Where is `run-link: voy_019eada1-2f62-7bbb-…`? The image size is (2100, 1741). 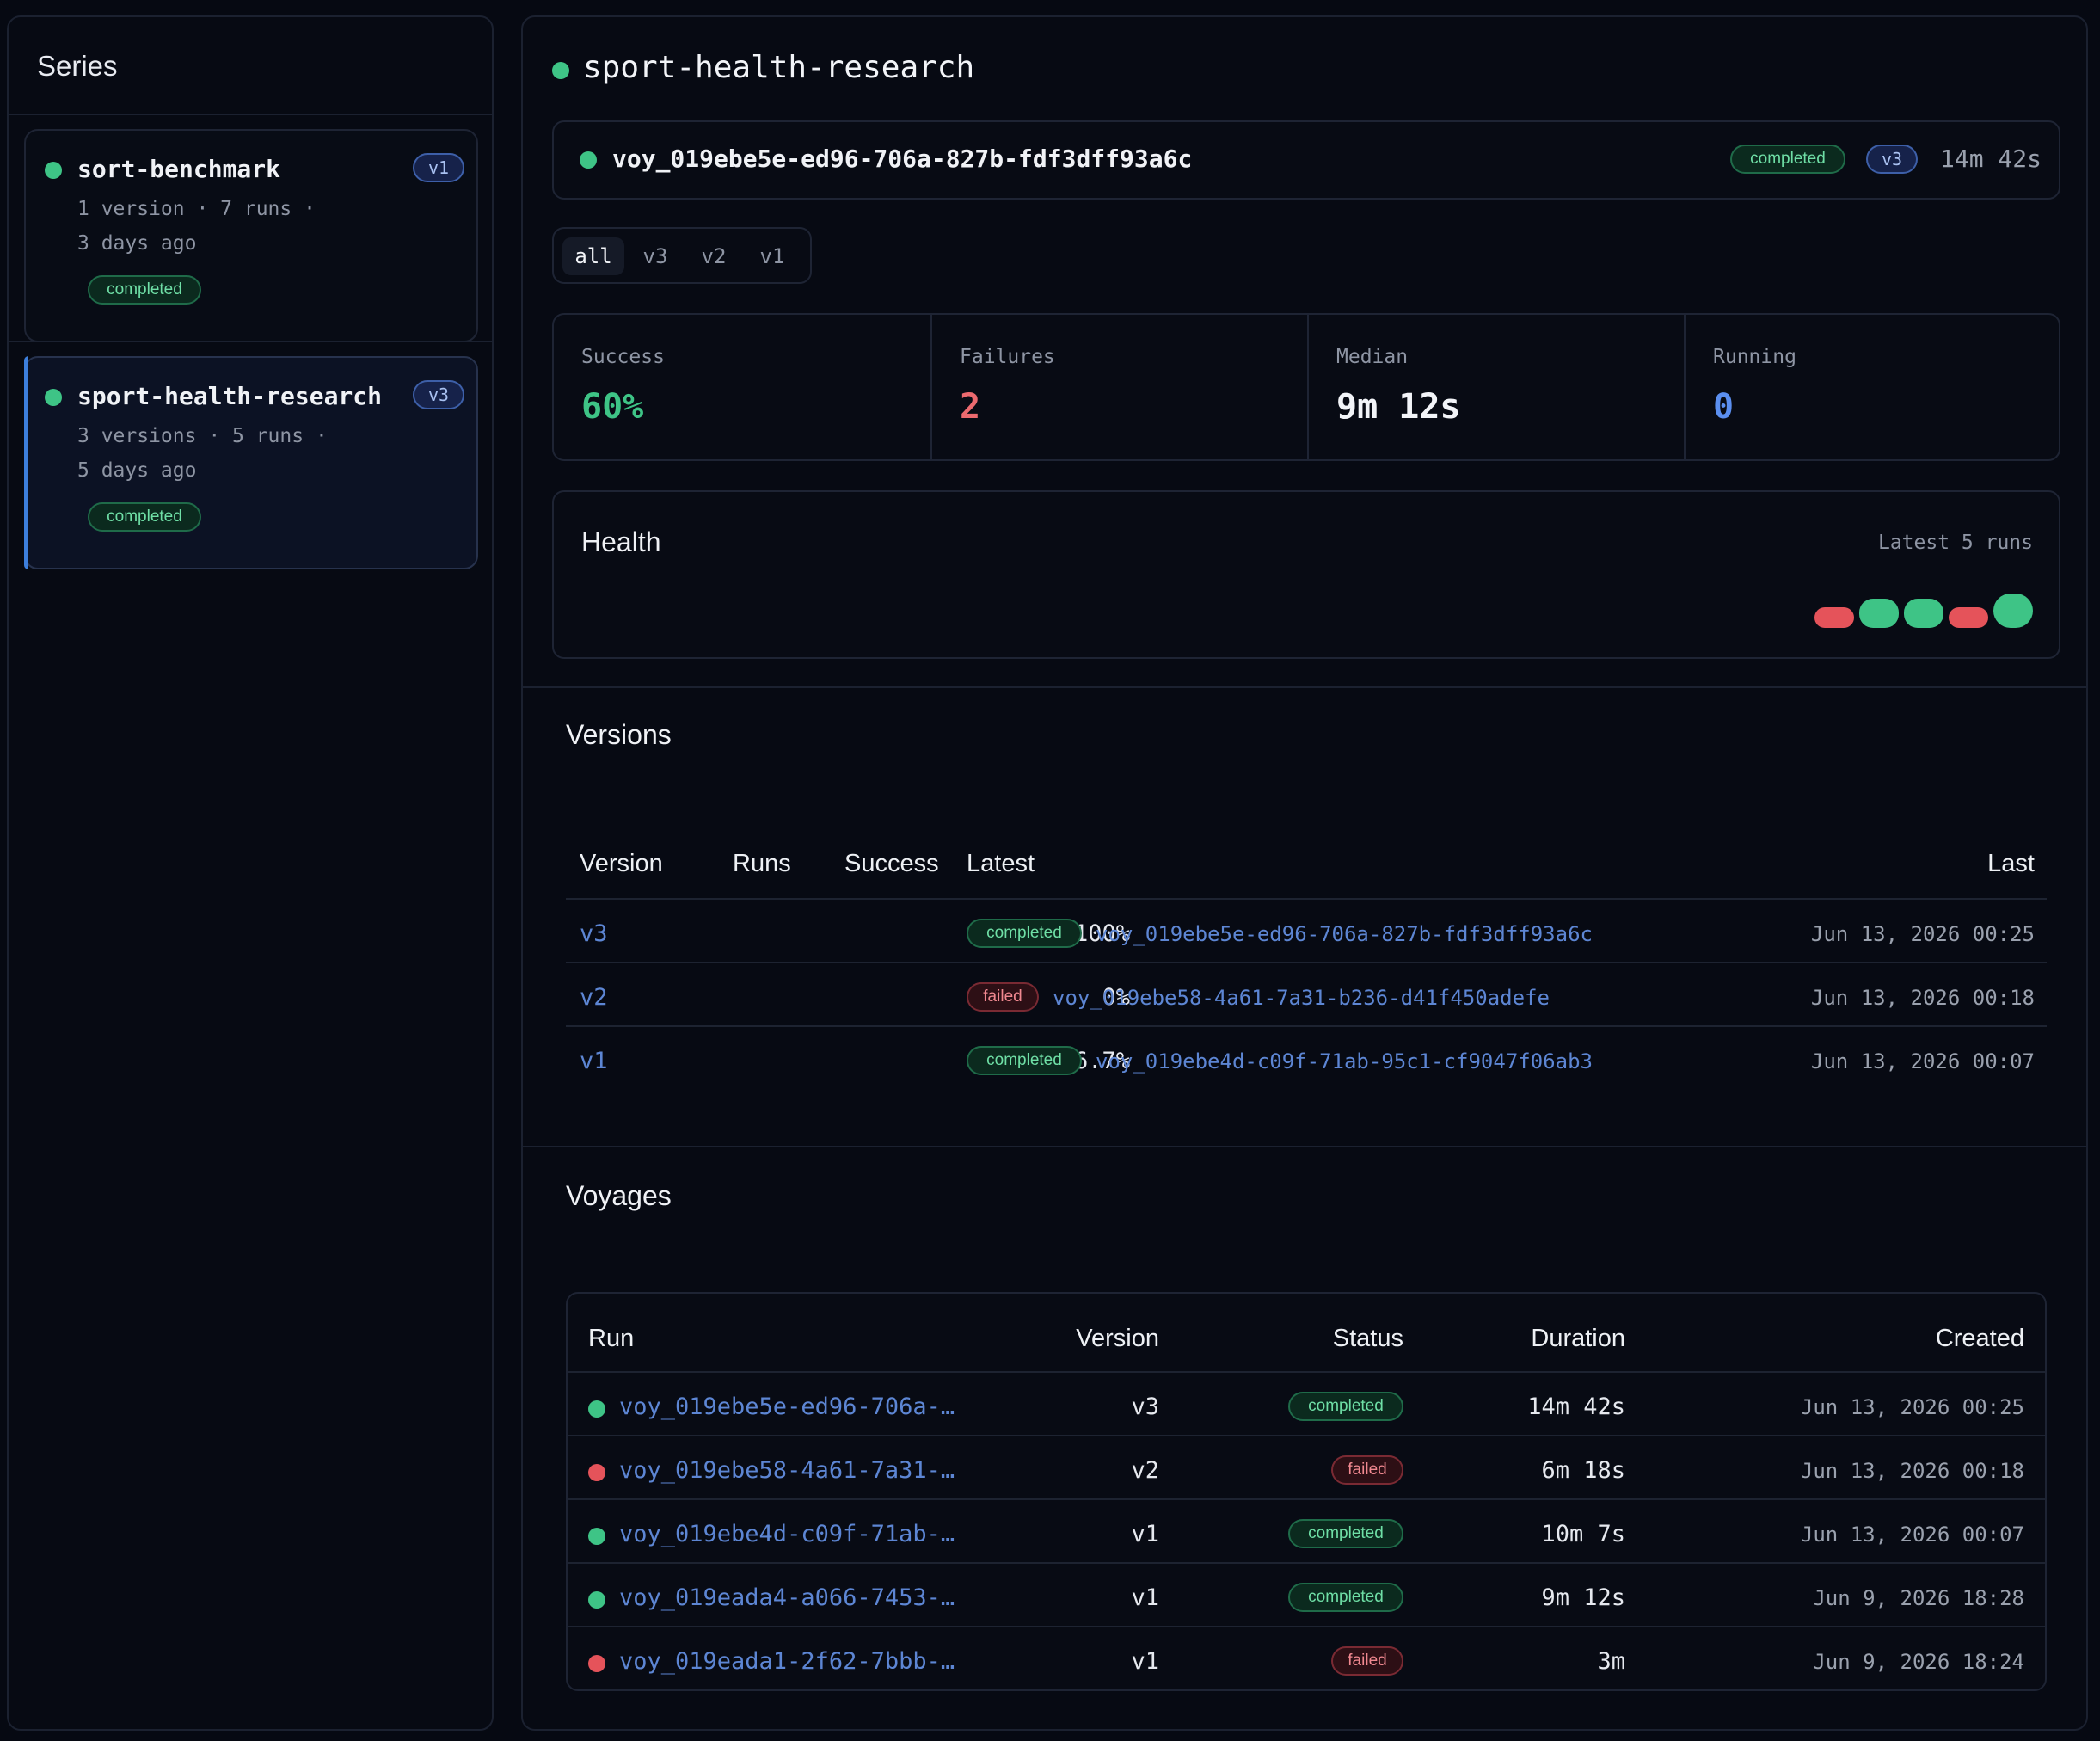
run-link: voy_019eada1-2f62-7bbb-… is located at coordinates (787, 1661).